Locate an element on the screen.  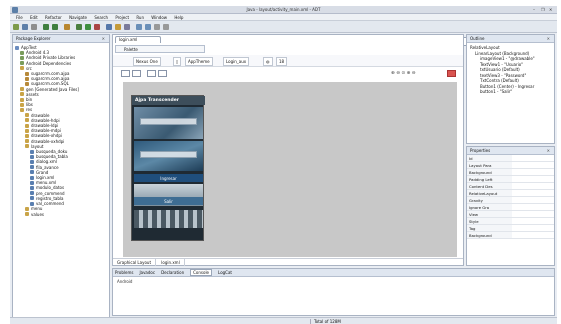
maximize-button: ❐ is located at coordinates (543, 9).